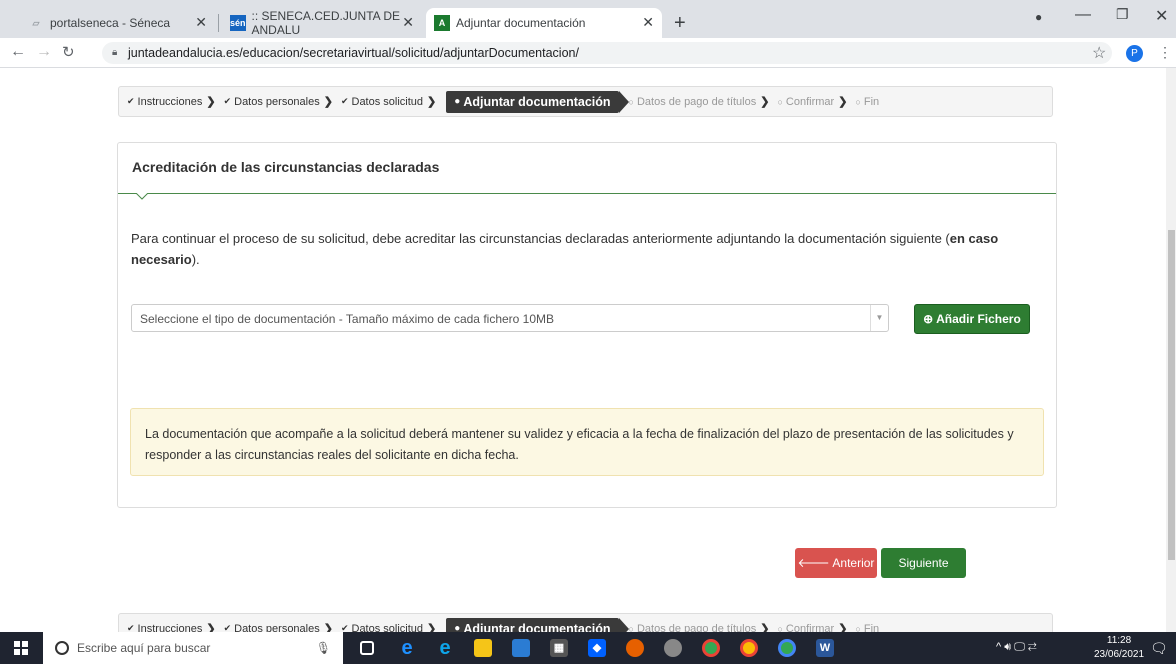 This screenshot has width=1176, height=664. What do you see at coordinates (1119, 648) in the screenshot?
I see `taskbar-clock: 11:28 23/06/2021` at bounding box center [1119, 648].